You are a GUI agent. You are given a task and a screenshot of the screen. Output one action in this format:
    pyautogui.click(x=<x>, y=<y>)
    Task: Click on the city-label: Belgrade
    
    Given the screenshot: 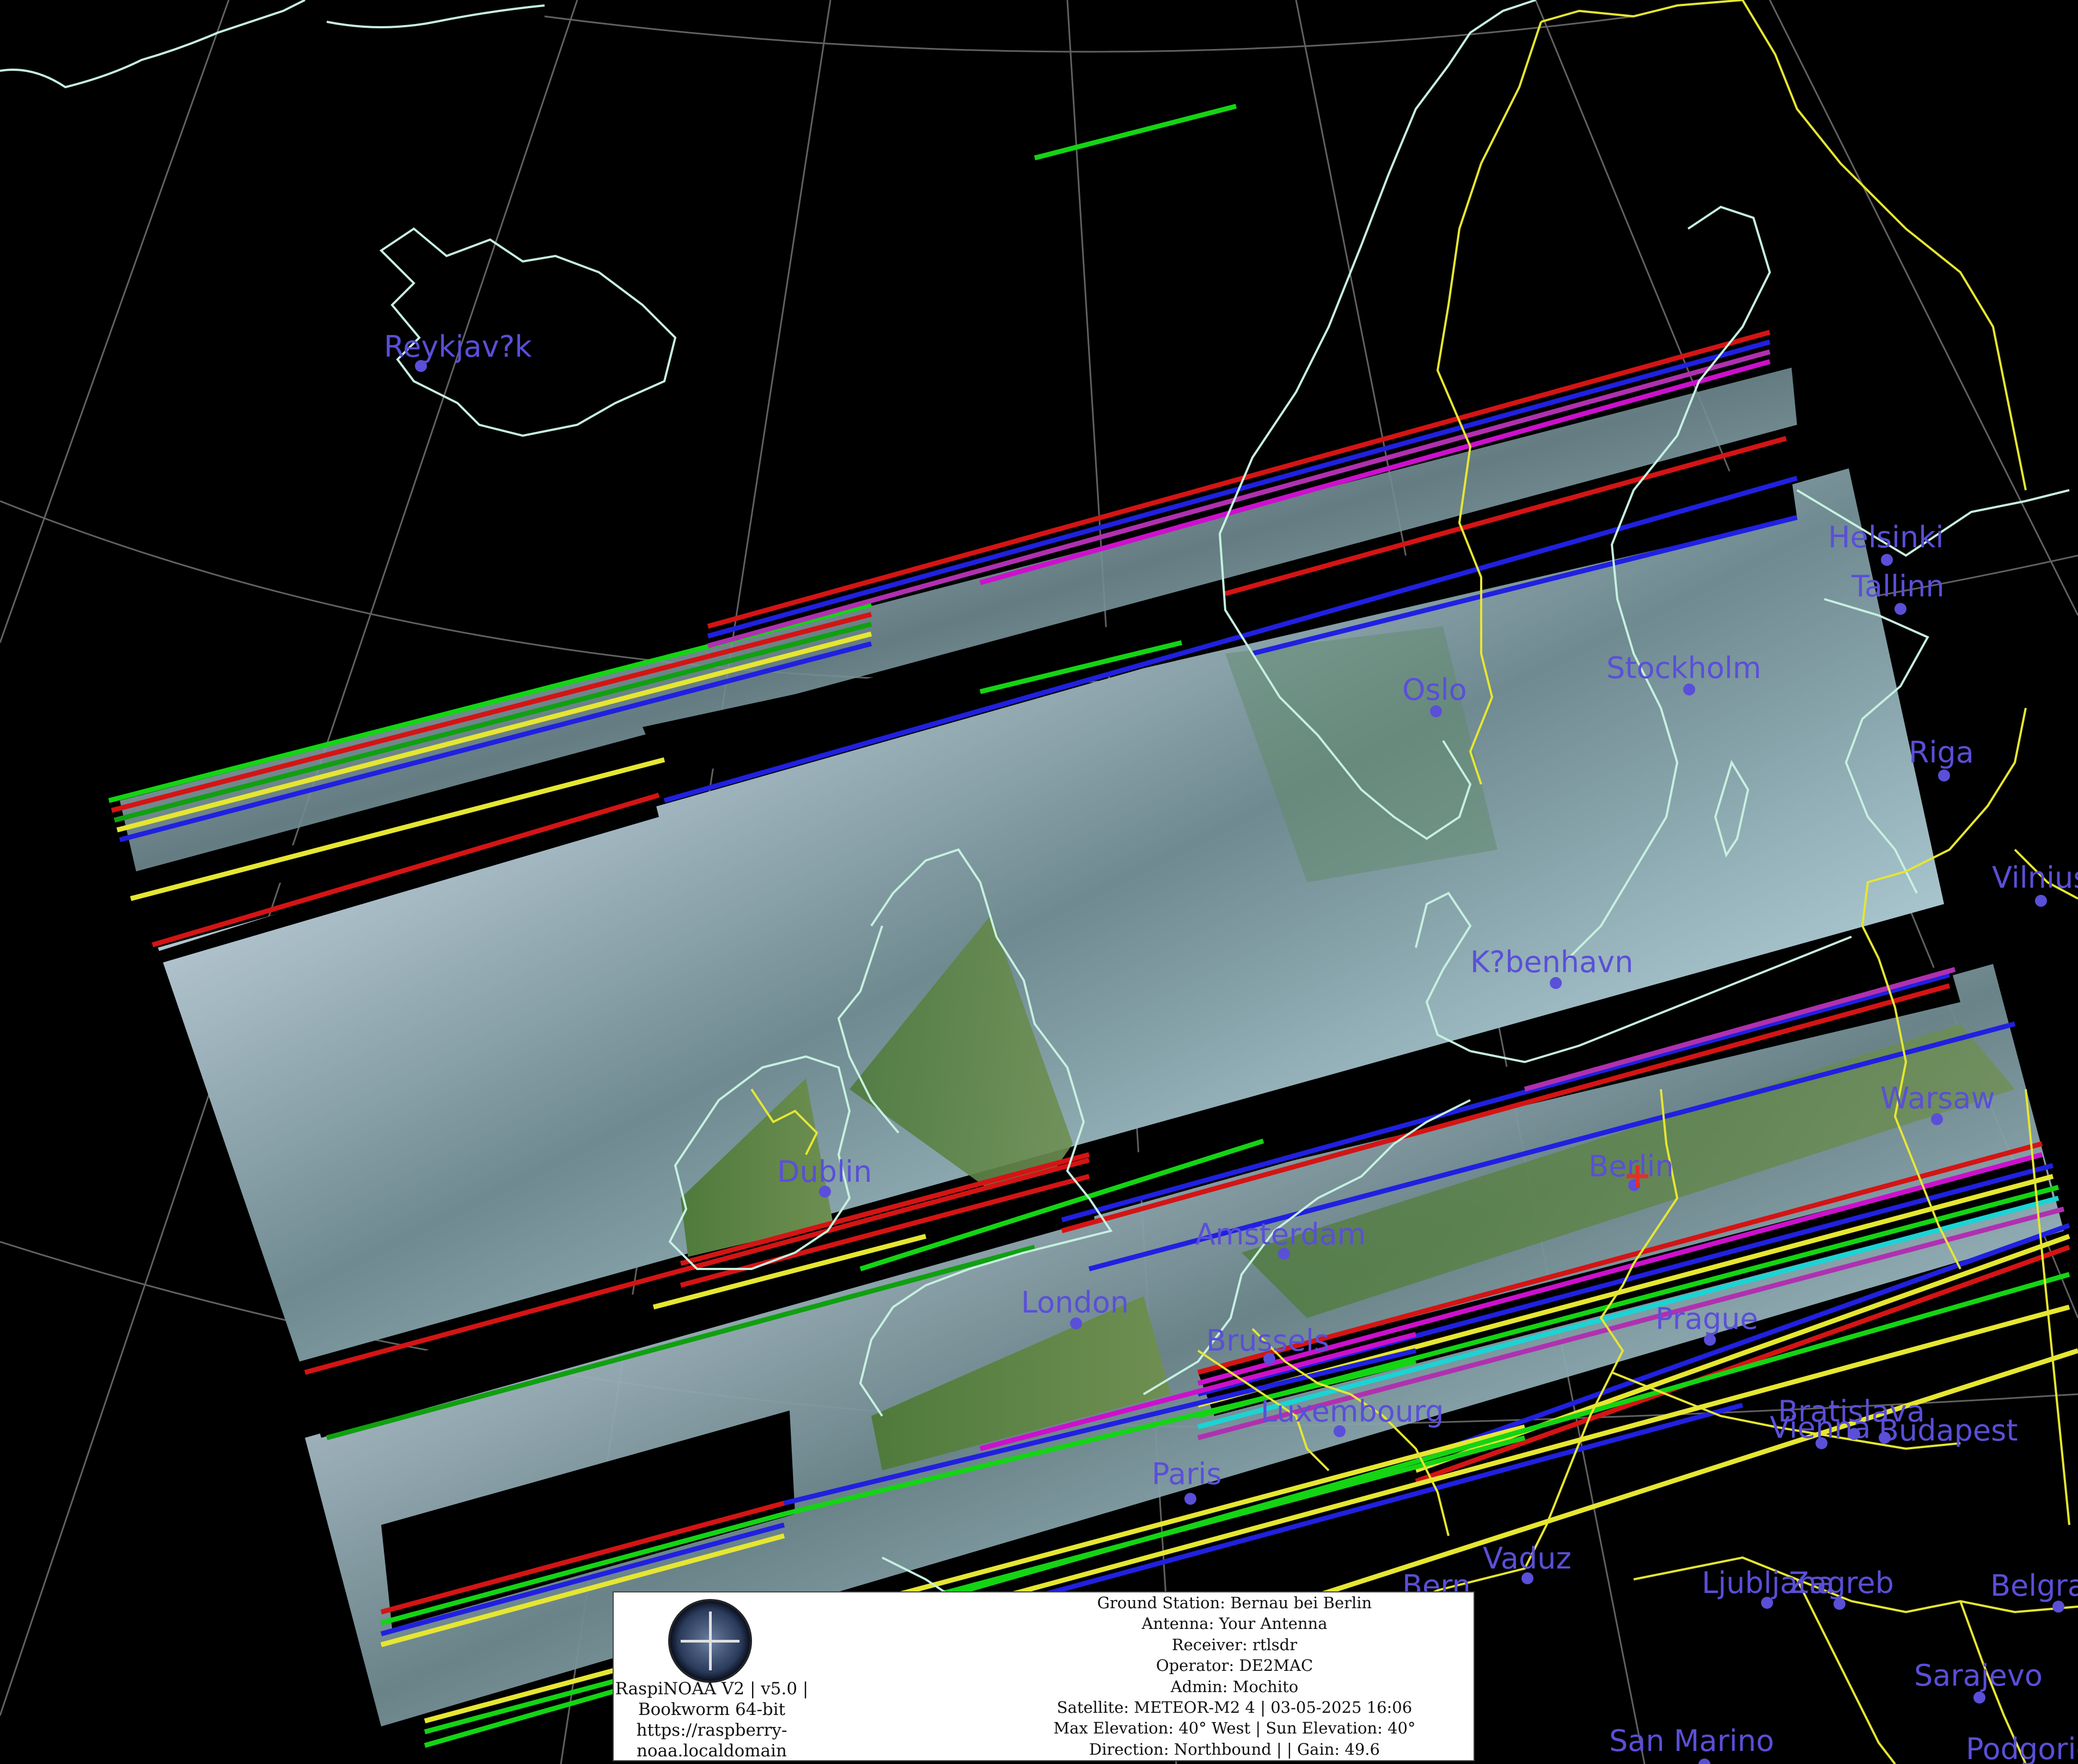 What is the action you would take?
    pyautogui.click(x=2034, y=1585)
    